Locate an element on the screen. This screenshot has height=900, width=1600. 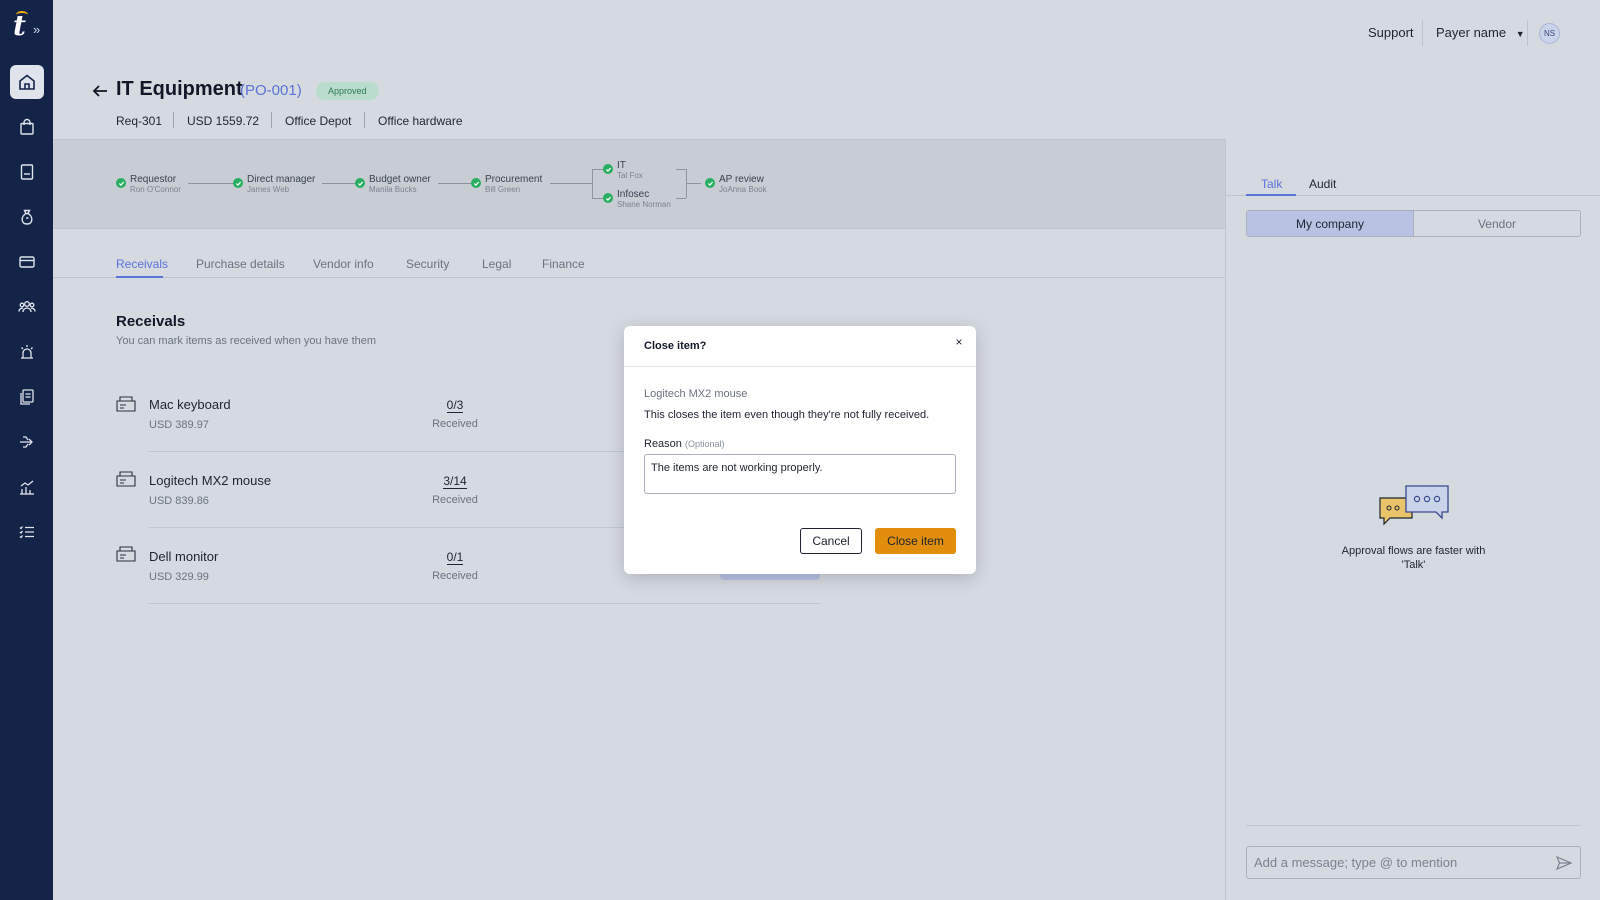
flow-step-direct-manager: Direct manager James Web is located at coordinates (274, 184).